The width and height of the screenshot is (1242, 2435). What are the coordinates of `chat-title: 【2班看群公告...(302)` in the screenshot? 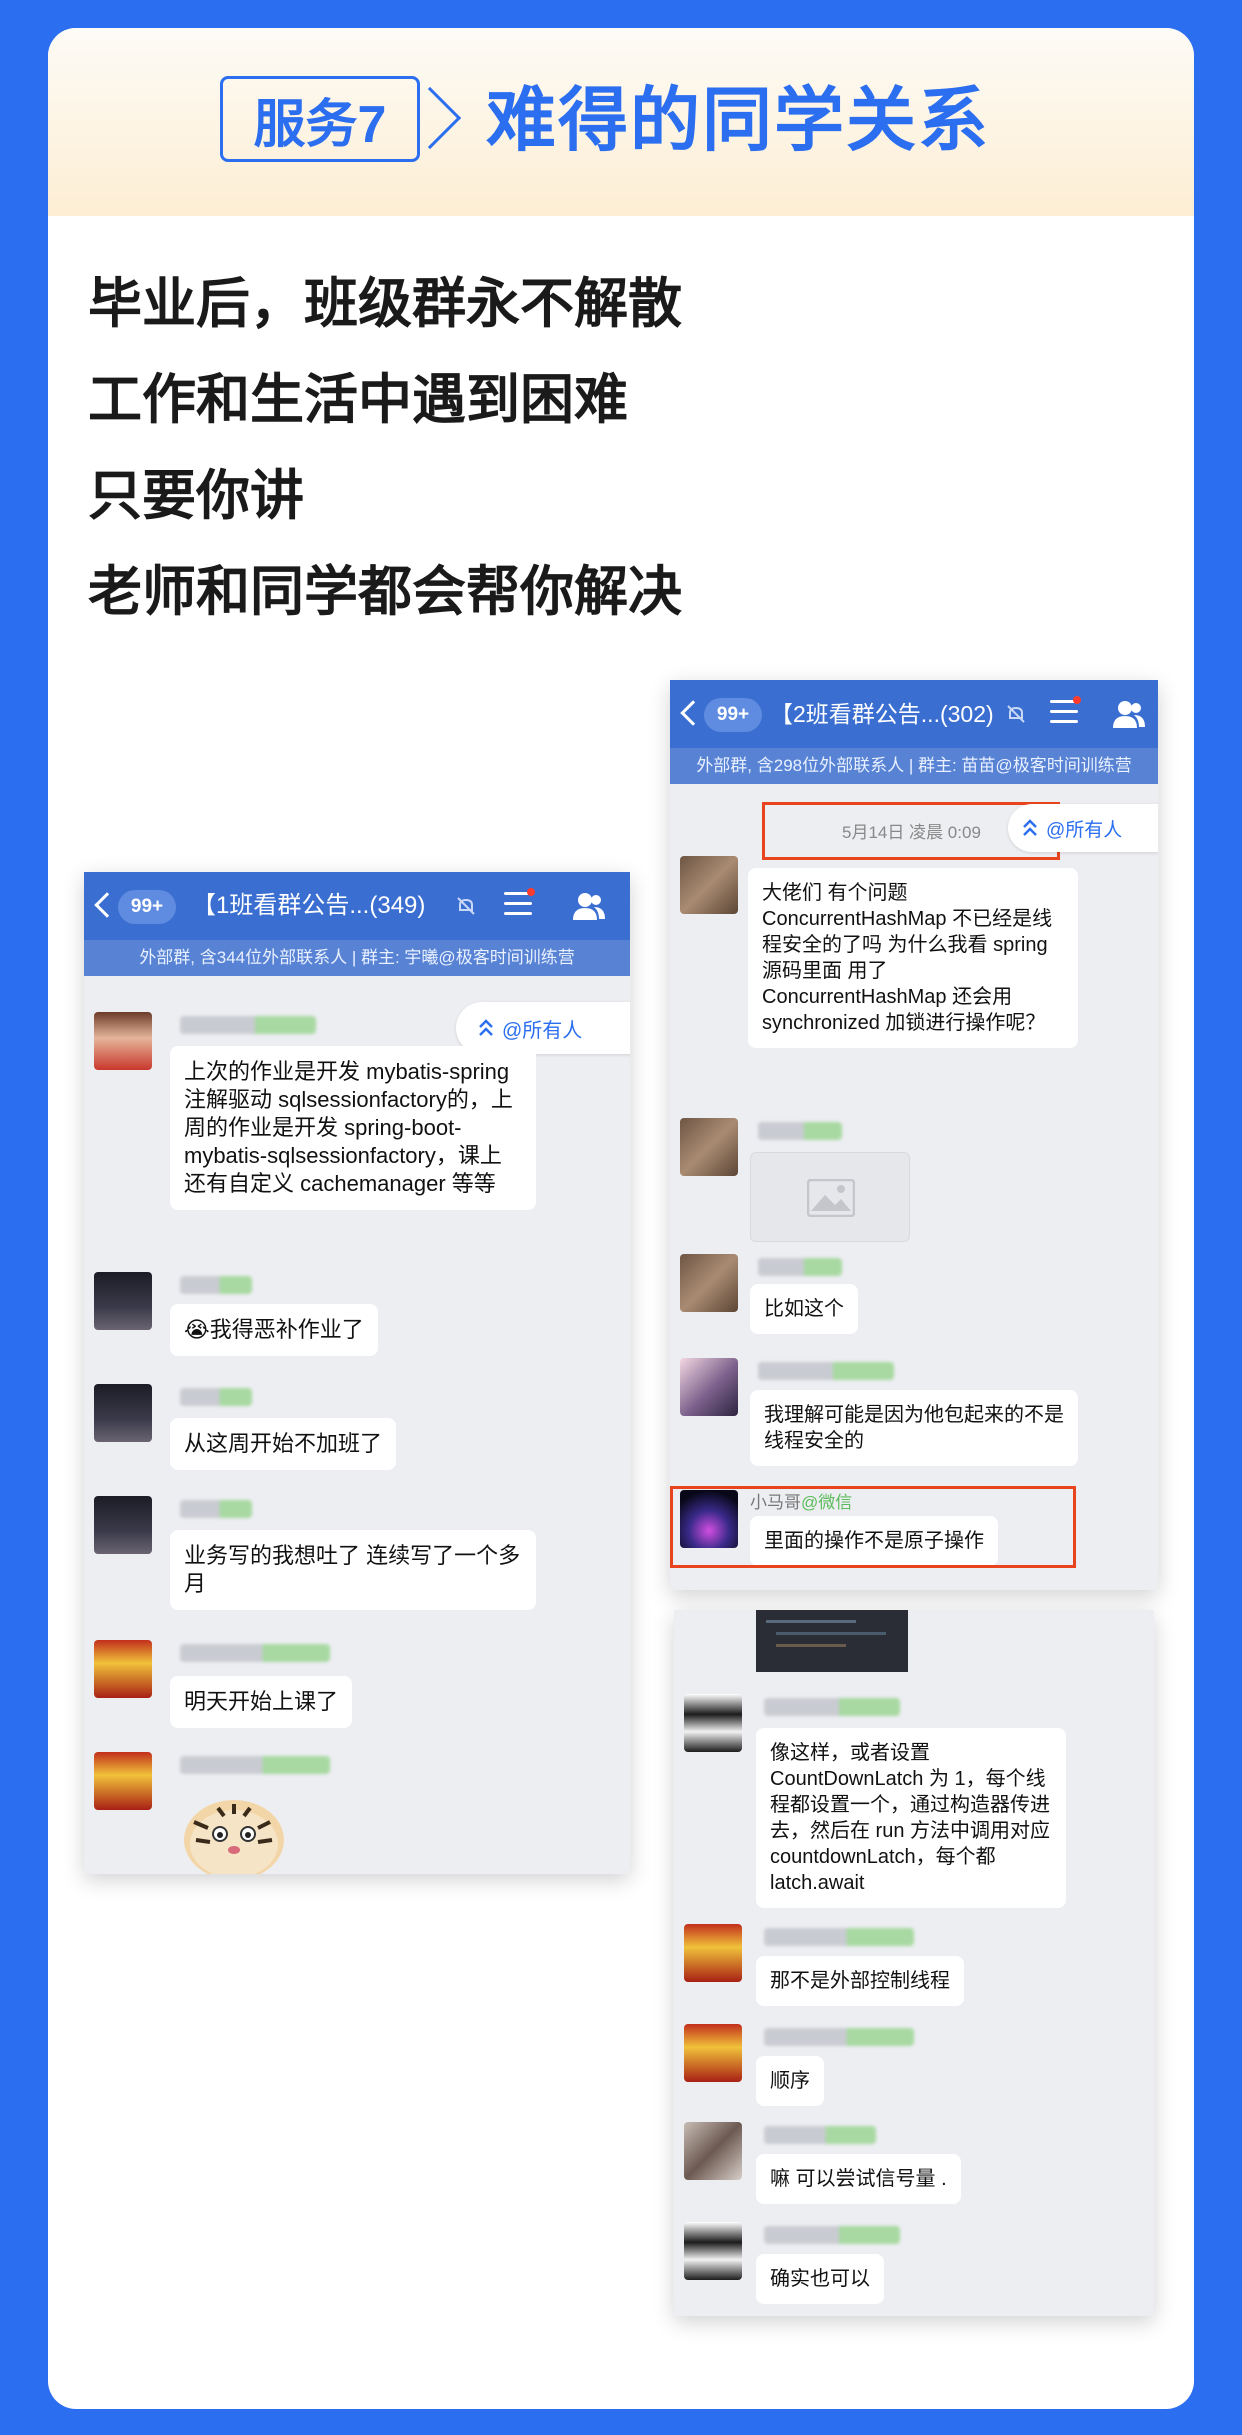 It's located at (882, 714).